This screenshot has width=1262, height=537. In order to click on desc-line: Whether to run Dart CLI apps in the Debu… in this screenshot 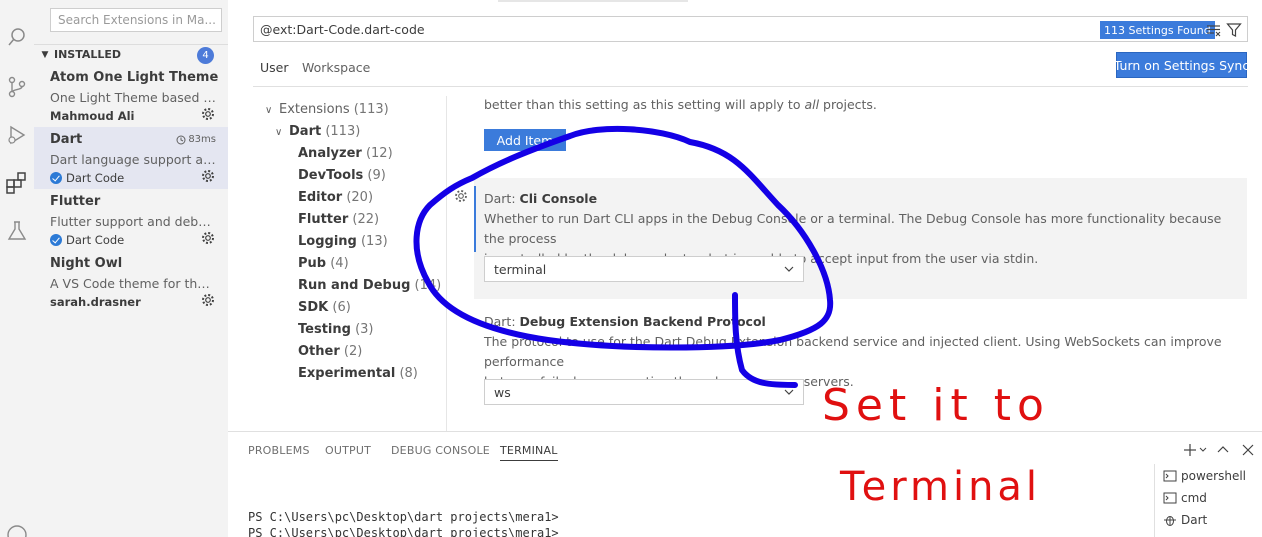, I will do `click(853, 228)`.